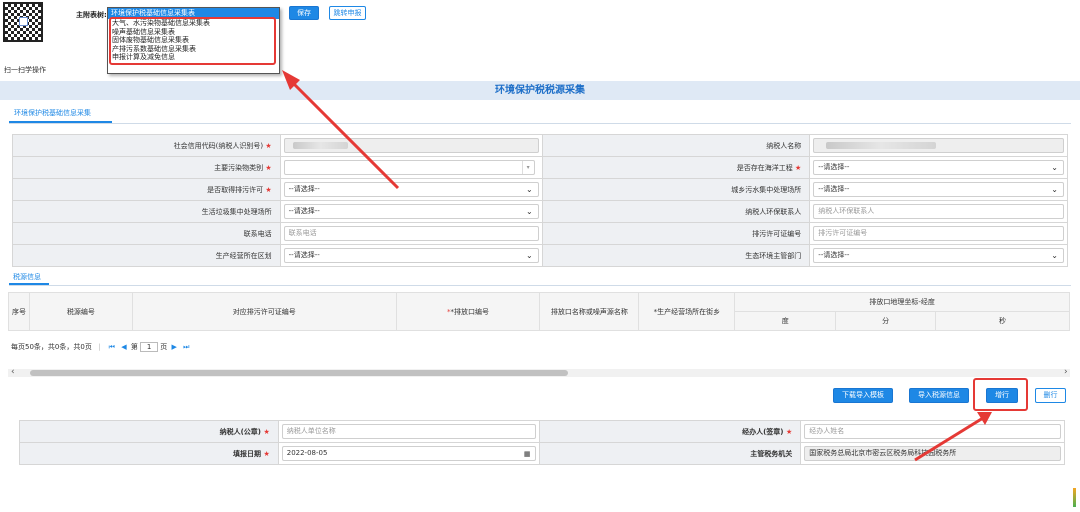  Describe the element at coordinates (25, 70) in the screenshot. I see `scan-label: 扫一扫学操作` at that location.